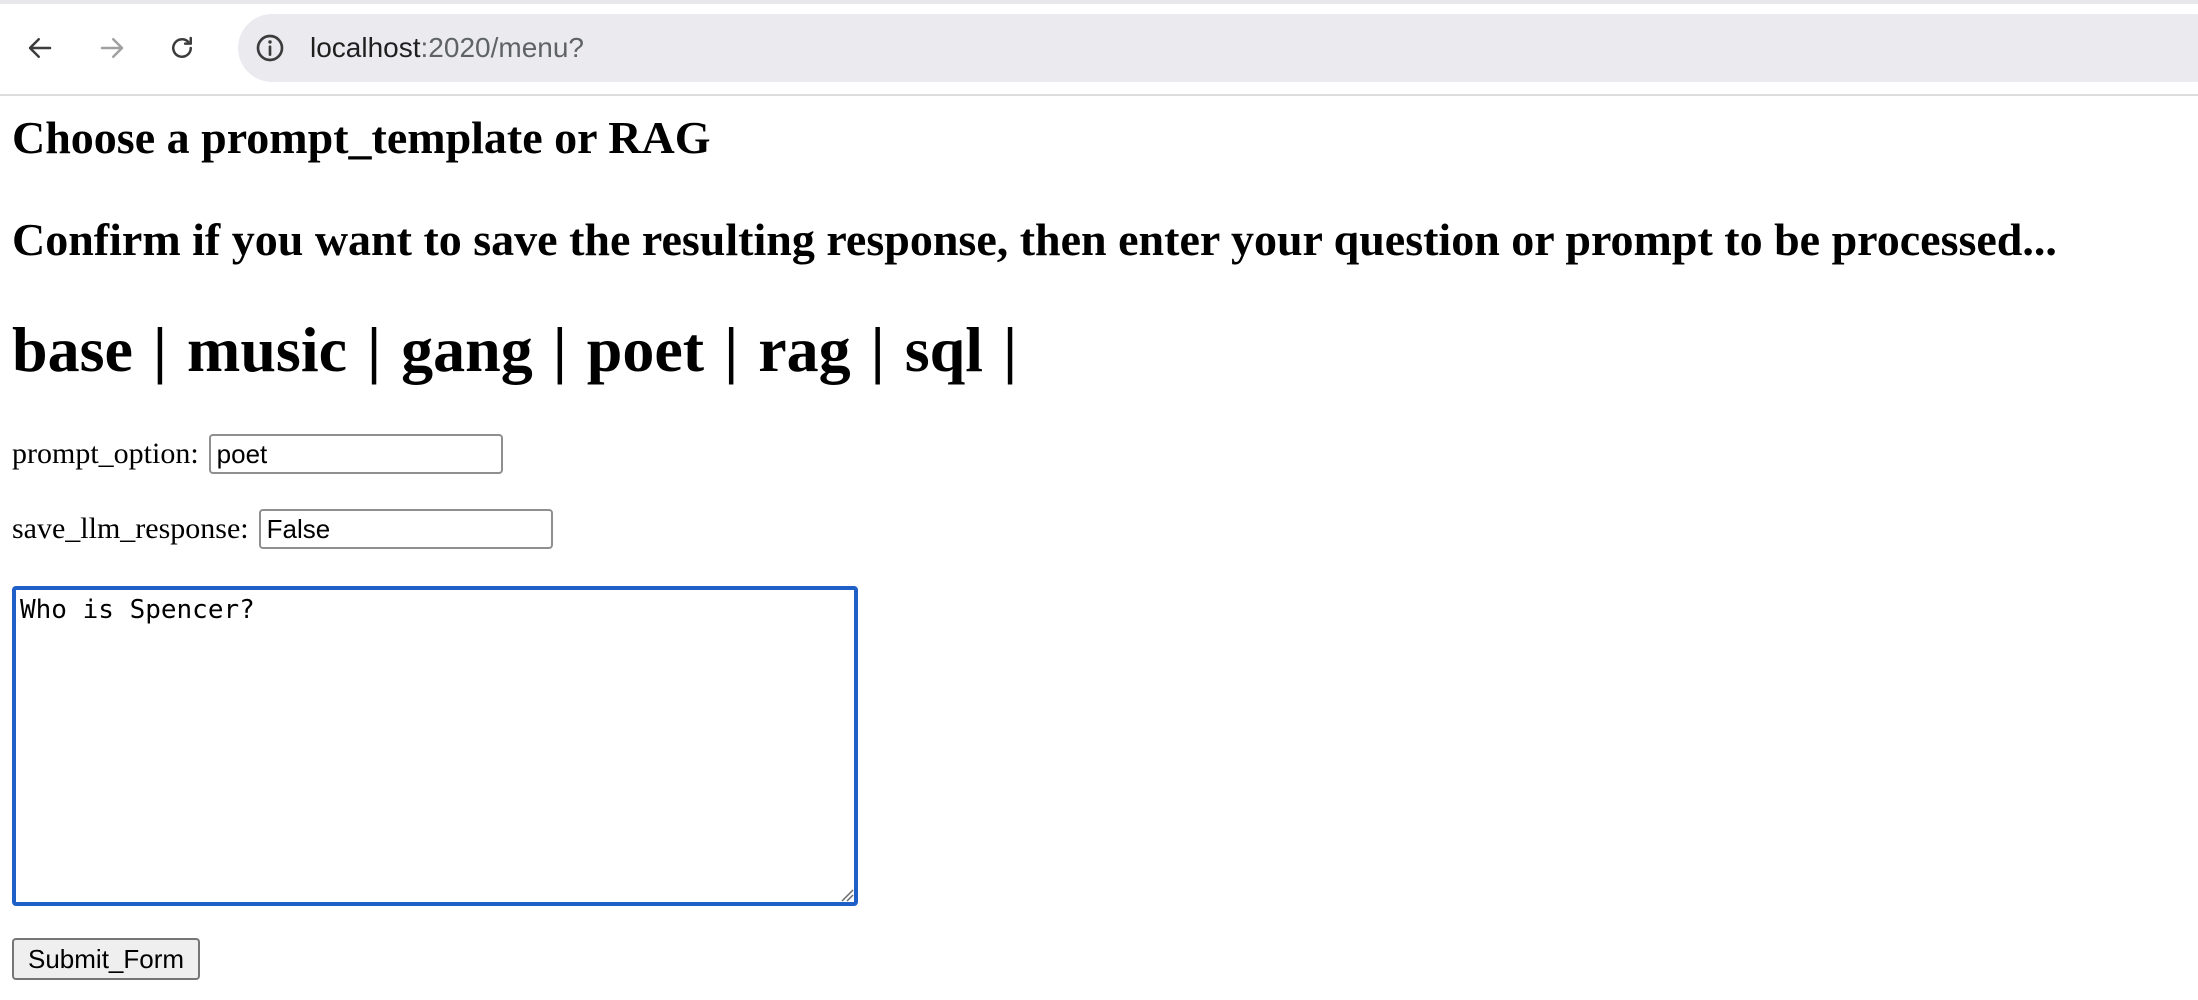 The height and width of the screenshot is (1000, 2198). What do you see at coordinates (435, 746) in the screenshot?
I see `question-textarea: Who is Spencer?` at bounding box center [435, 746].